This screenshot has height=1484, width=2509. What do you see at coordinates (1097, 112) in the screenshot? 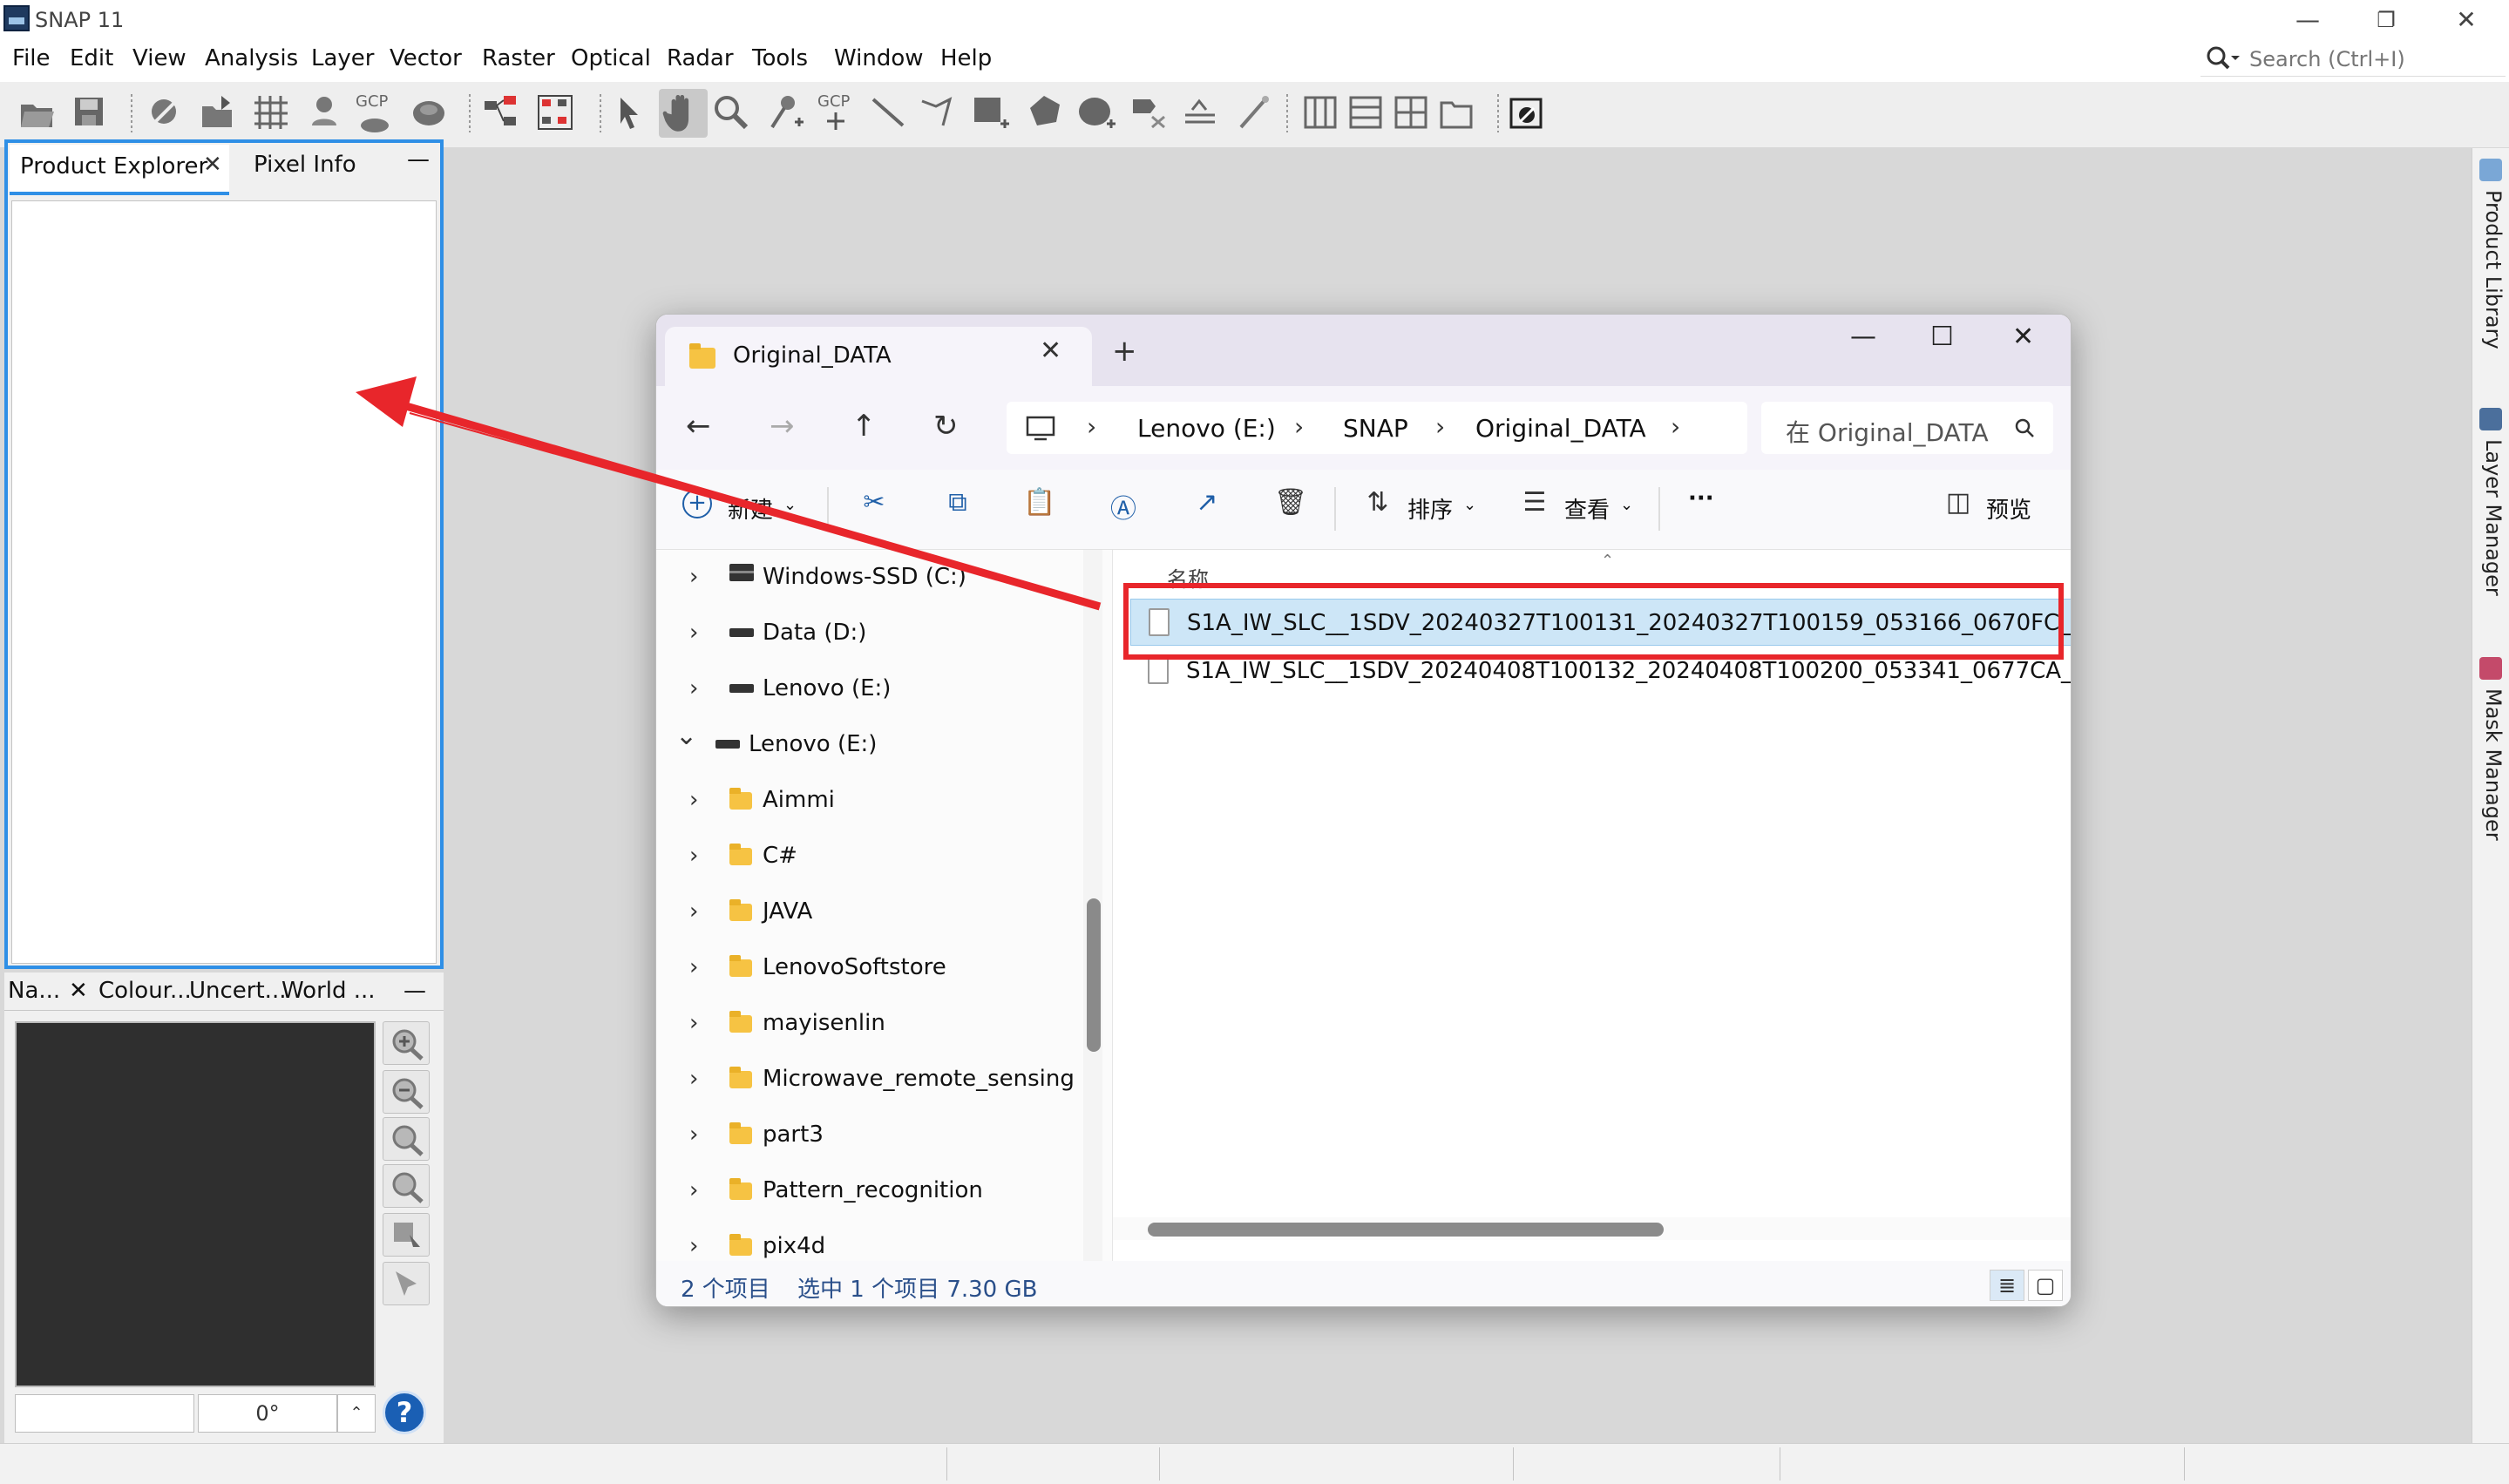
I see `ellipse-drawing-icon` at bounding box center [1097, 112].